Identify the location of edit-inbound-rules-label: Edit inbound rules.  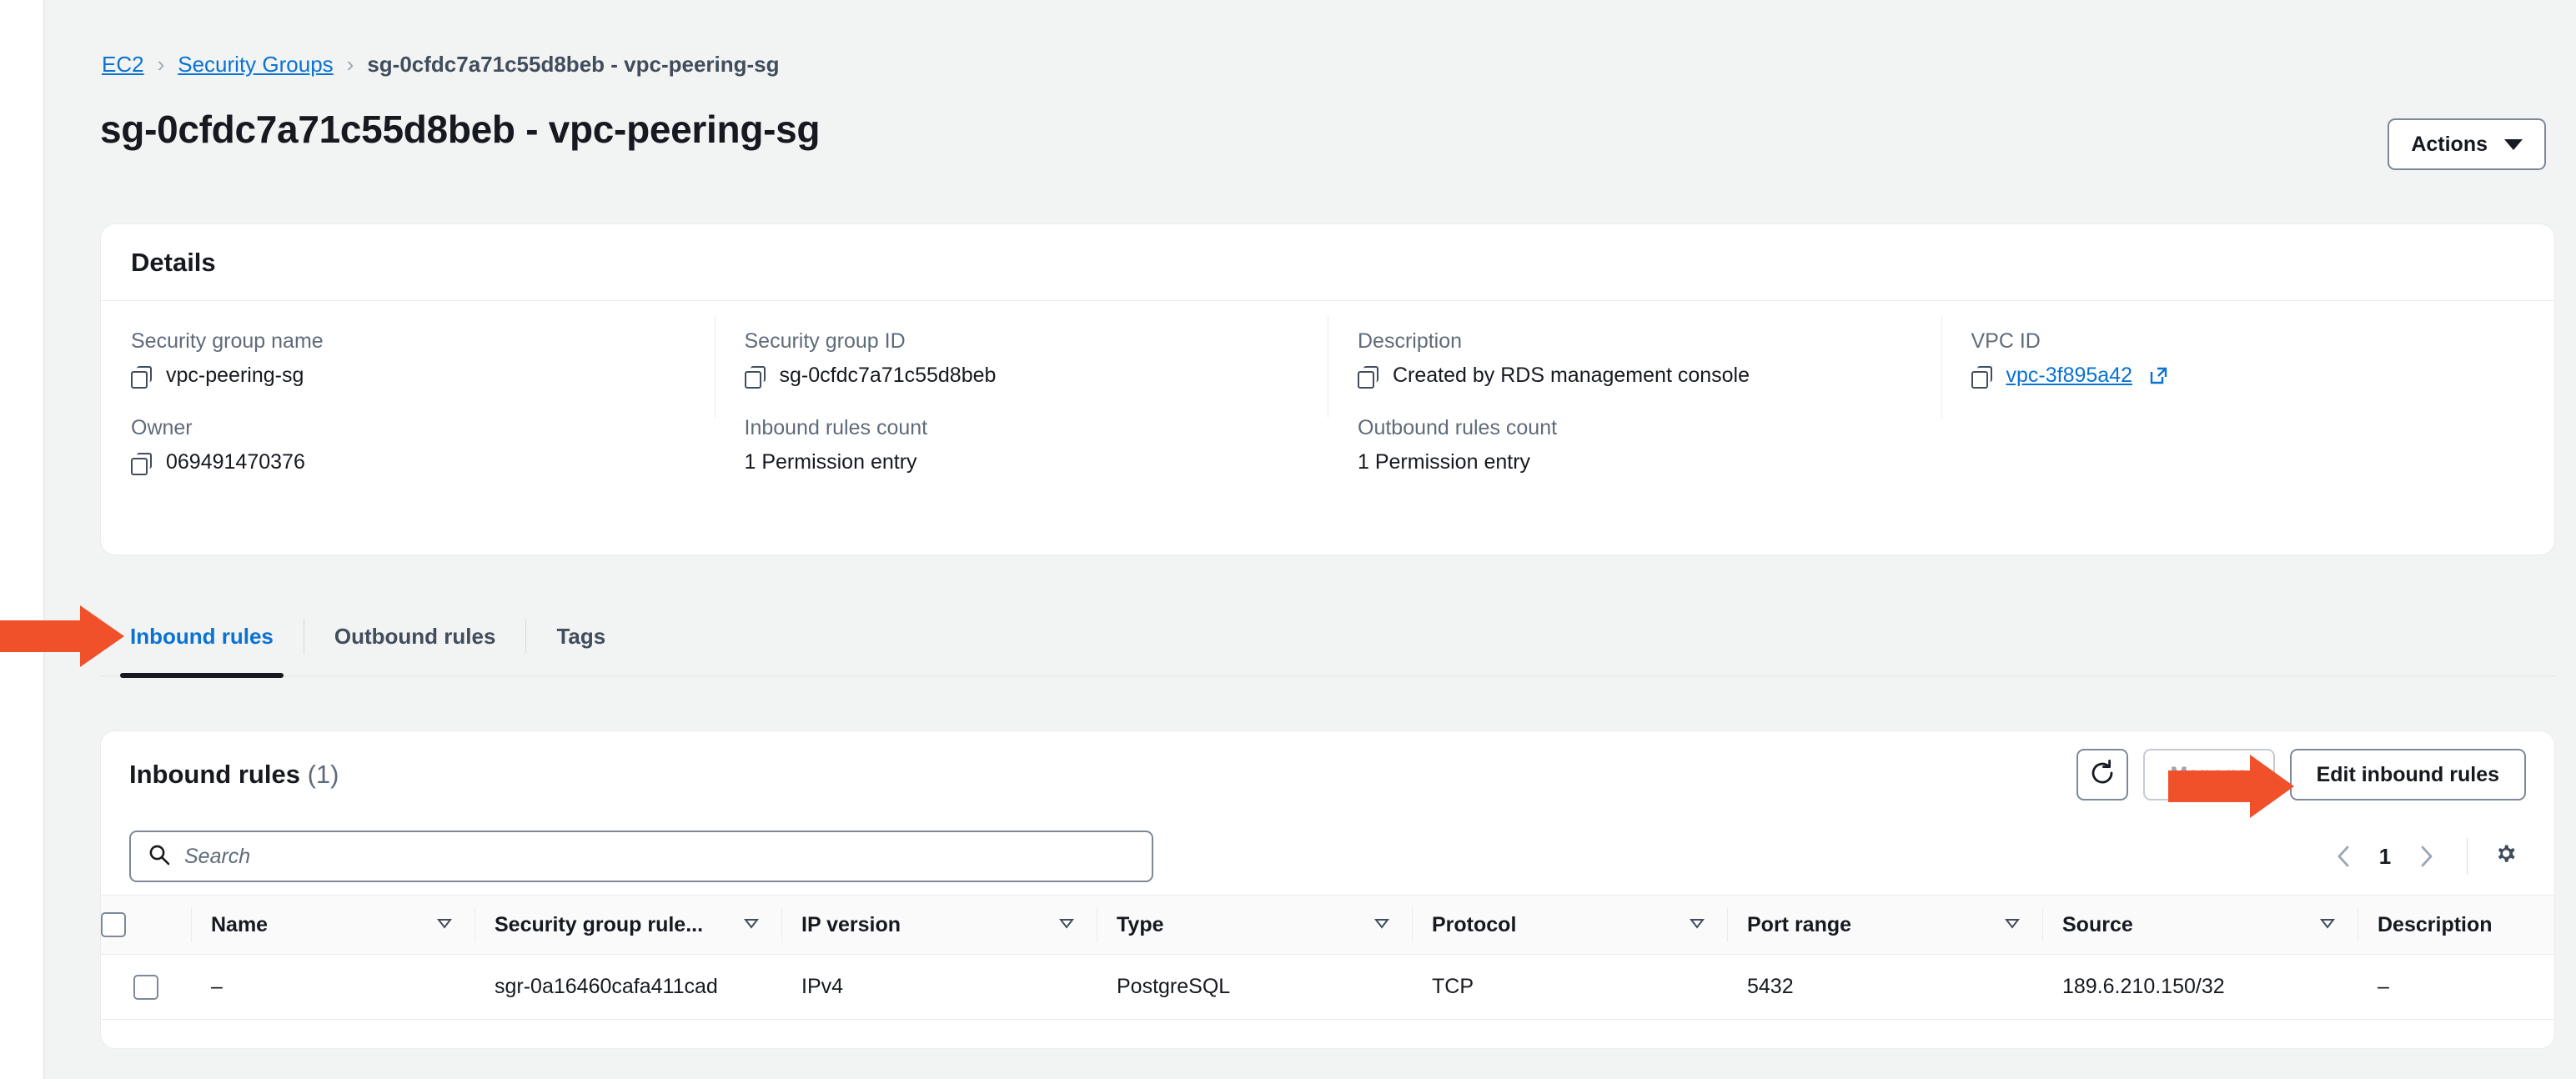
(2407, 774).